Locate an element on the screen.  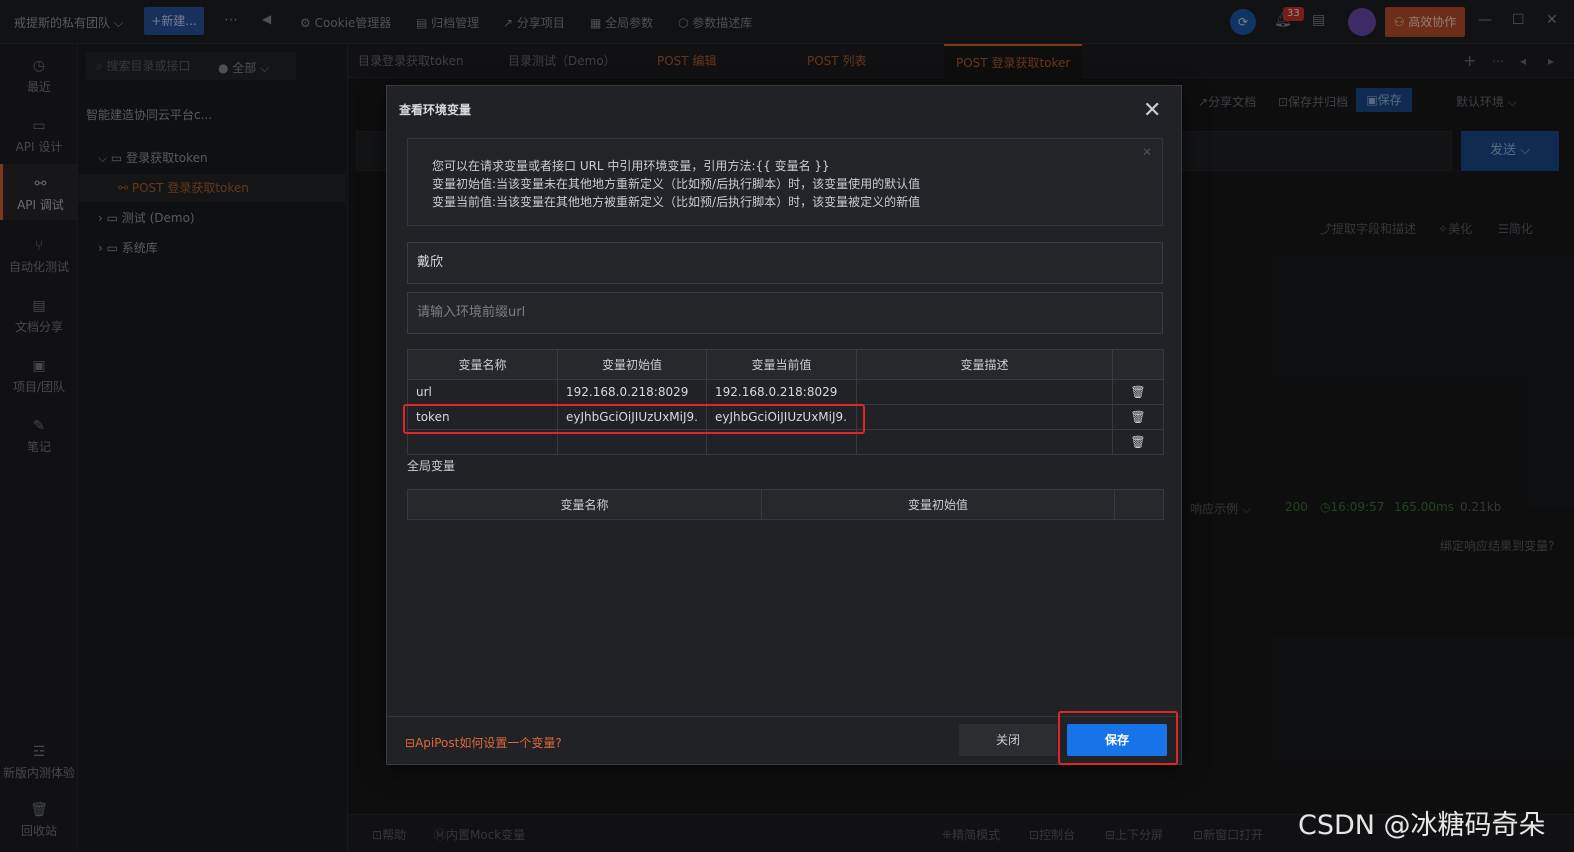
info-line: 您可以在请求变量或者接口 URL 中引用环境变量，引用方法:{{ 变量名 }} is located at coordinates (631, 166).